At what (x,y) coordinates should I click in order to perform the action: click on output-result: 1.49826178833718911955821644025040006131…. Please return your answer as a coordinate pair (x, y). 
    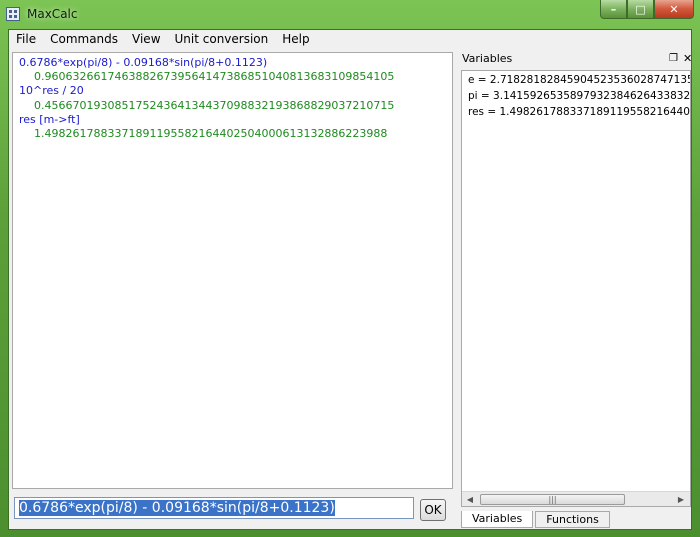
    Looking at the image, I should click on (211, 134).